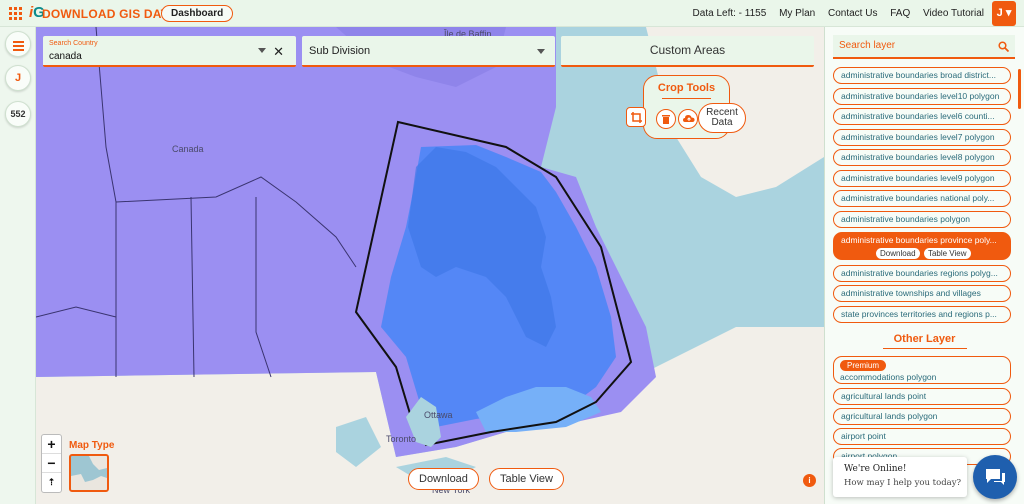  I want to click on zoom-out-button: −, so click(51, 463).